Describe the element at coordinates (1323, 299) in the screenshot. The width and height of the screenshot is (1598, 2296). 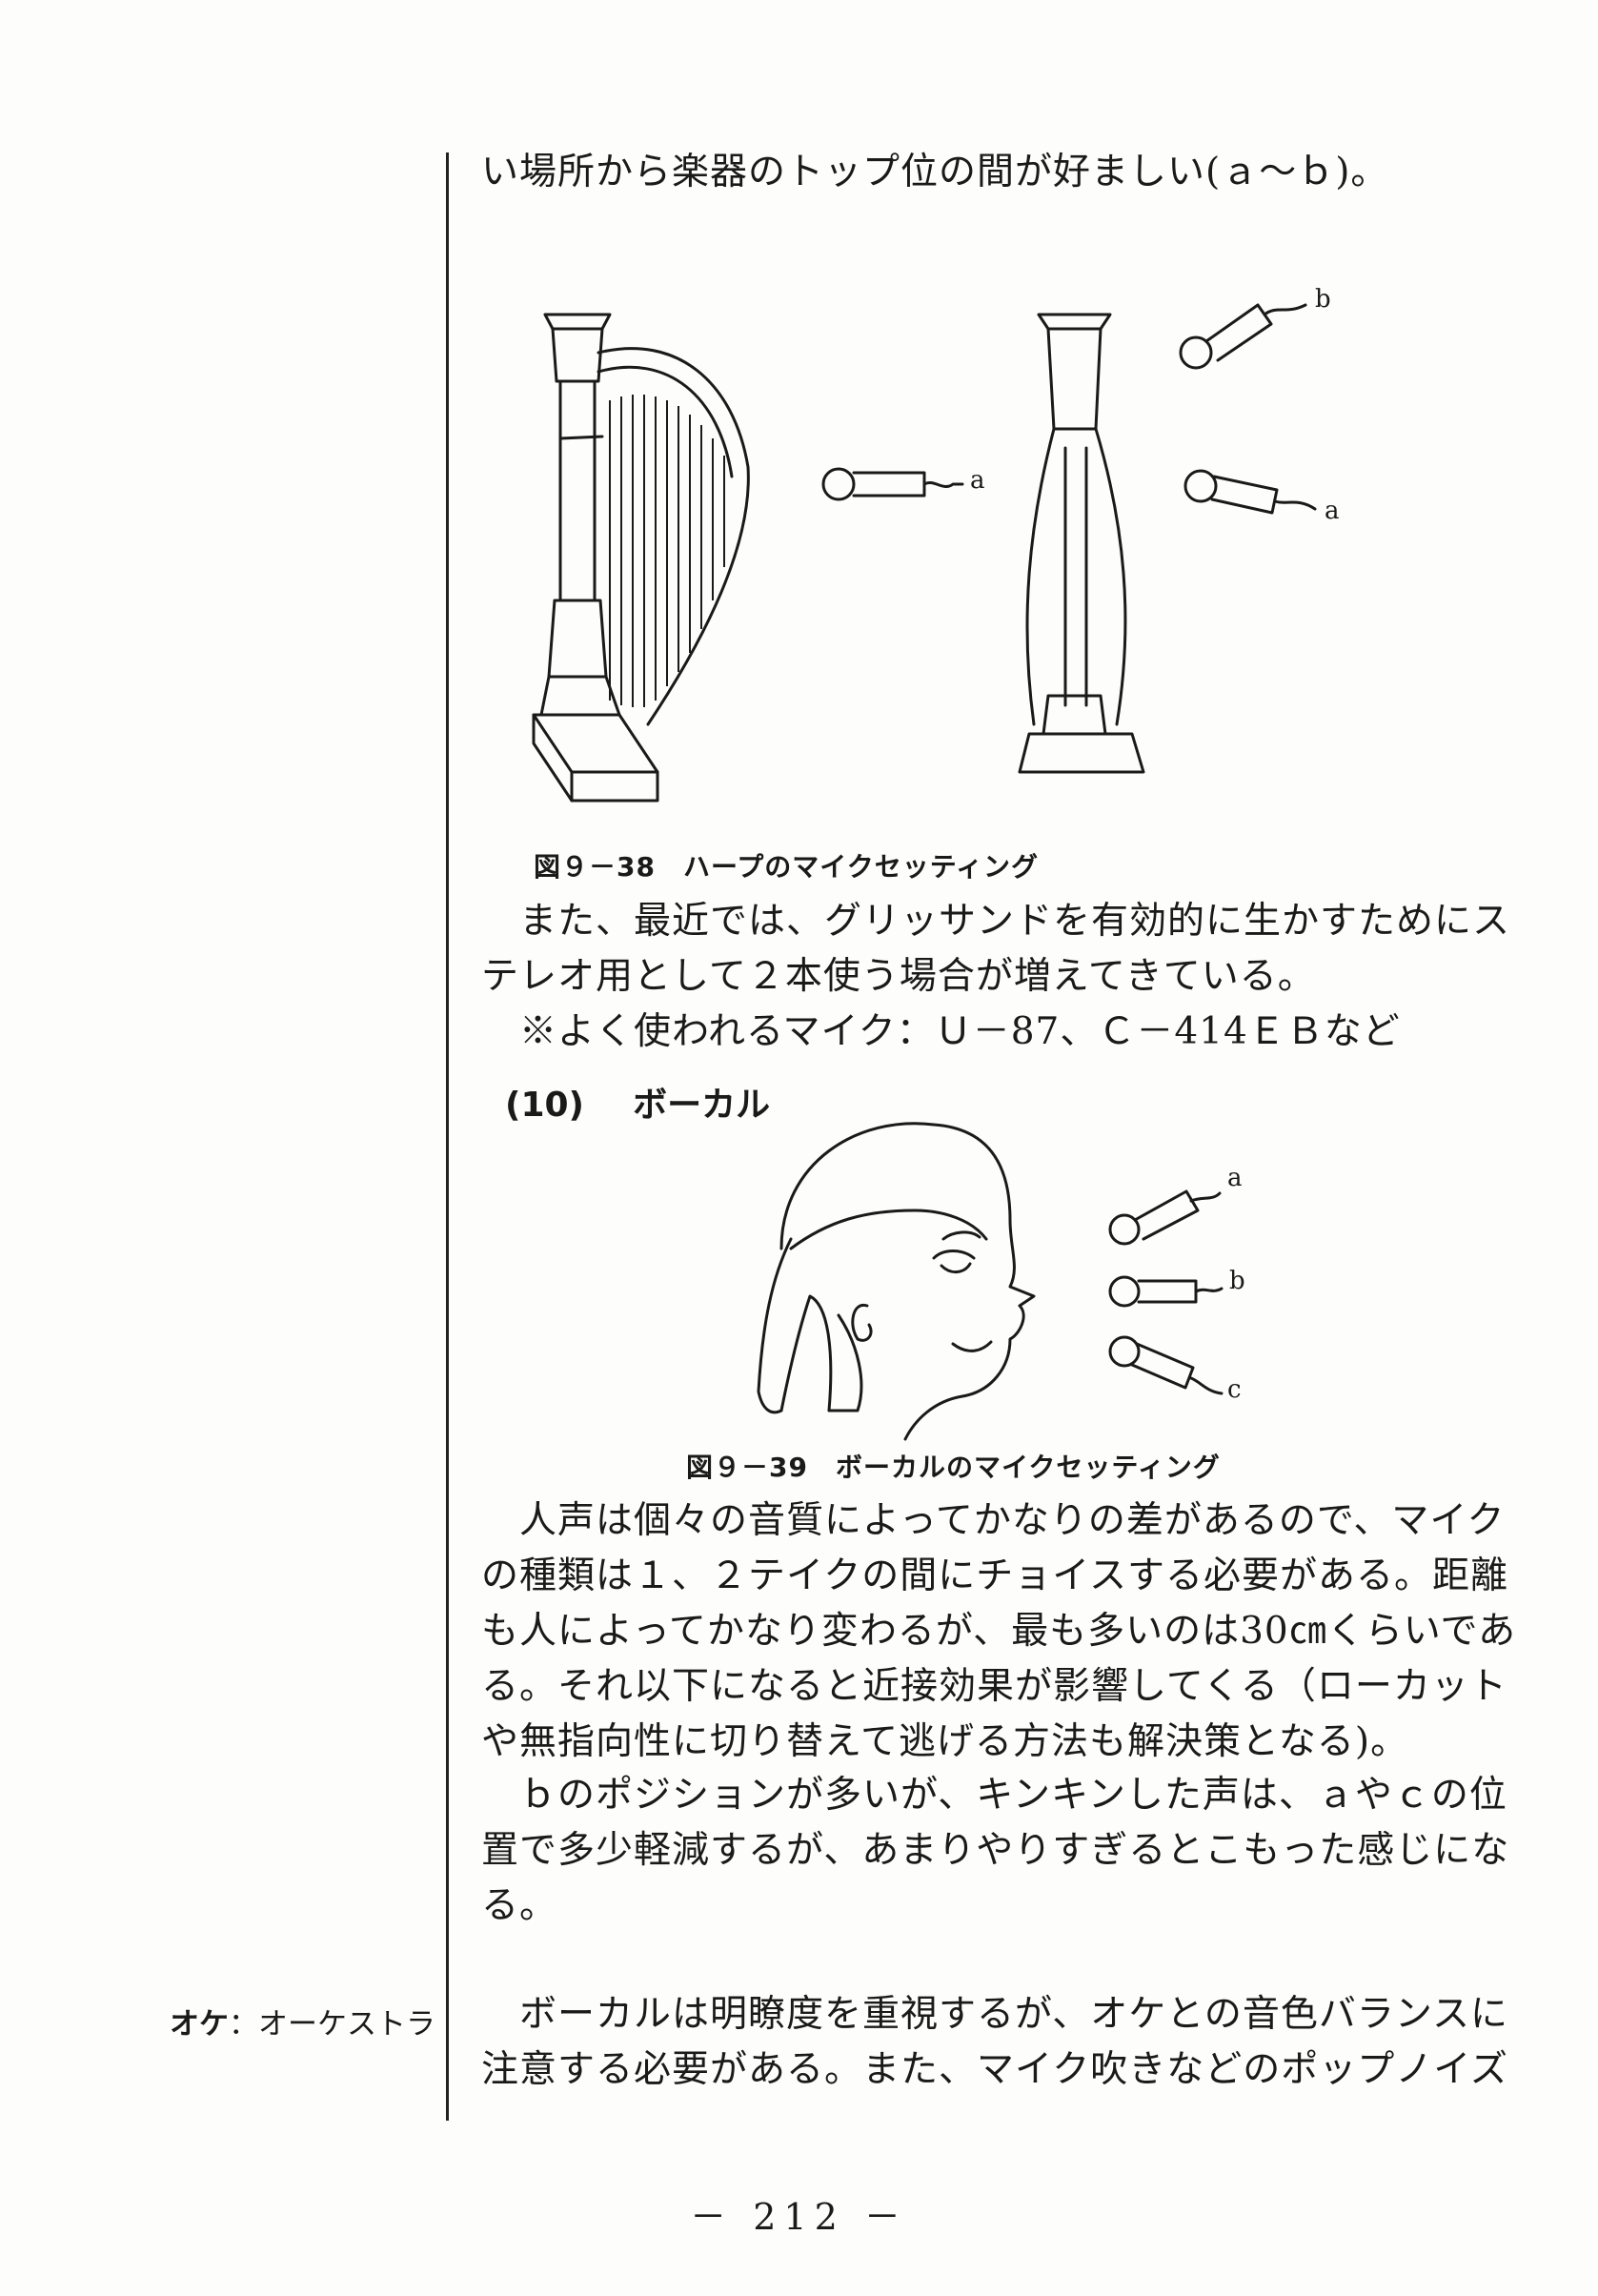
I see `mic-label-right-b: b` at that location.